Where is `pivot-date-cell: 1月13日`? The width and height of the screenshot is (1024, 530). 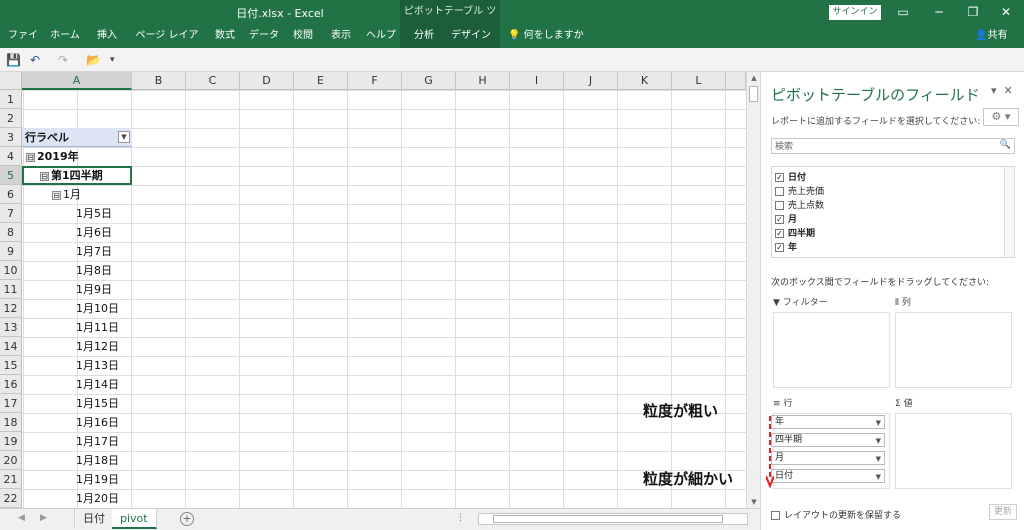 pivot-date-cell: 1月13日 is located at coordinates (103, 365).